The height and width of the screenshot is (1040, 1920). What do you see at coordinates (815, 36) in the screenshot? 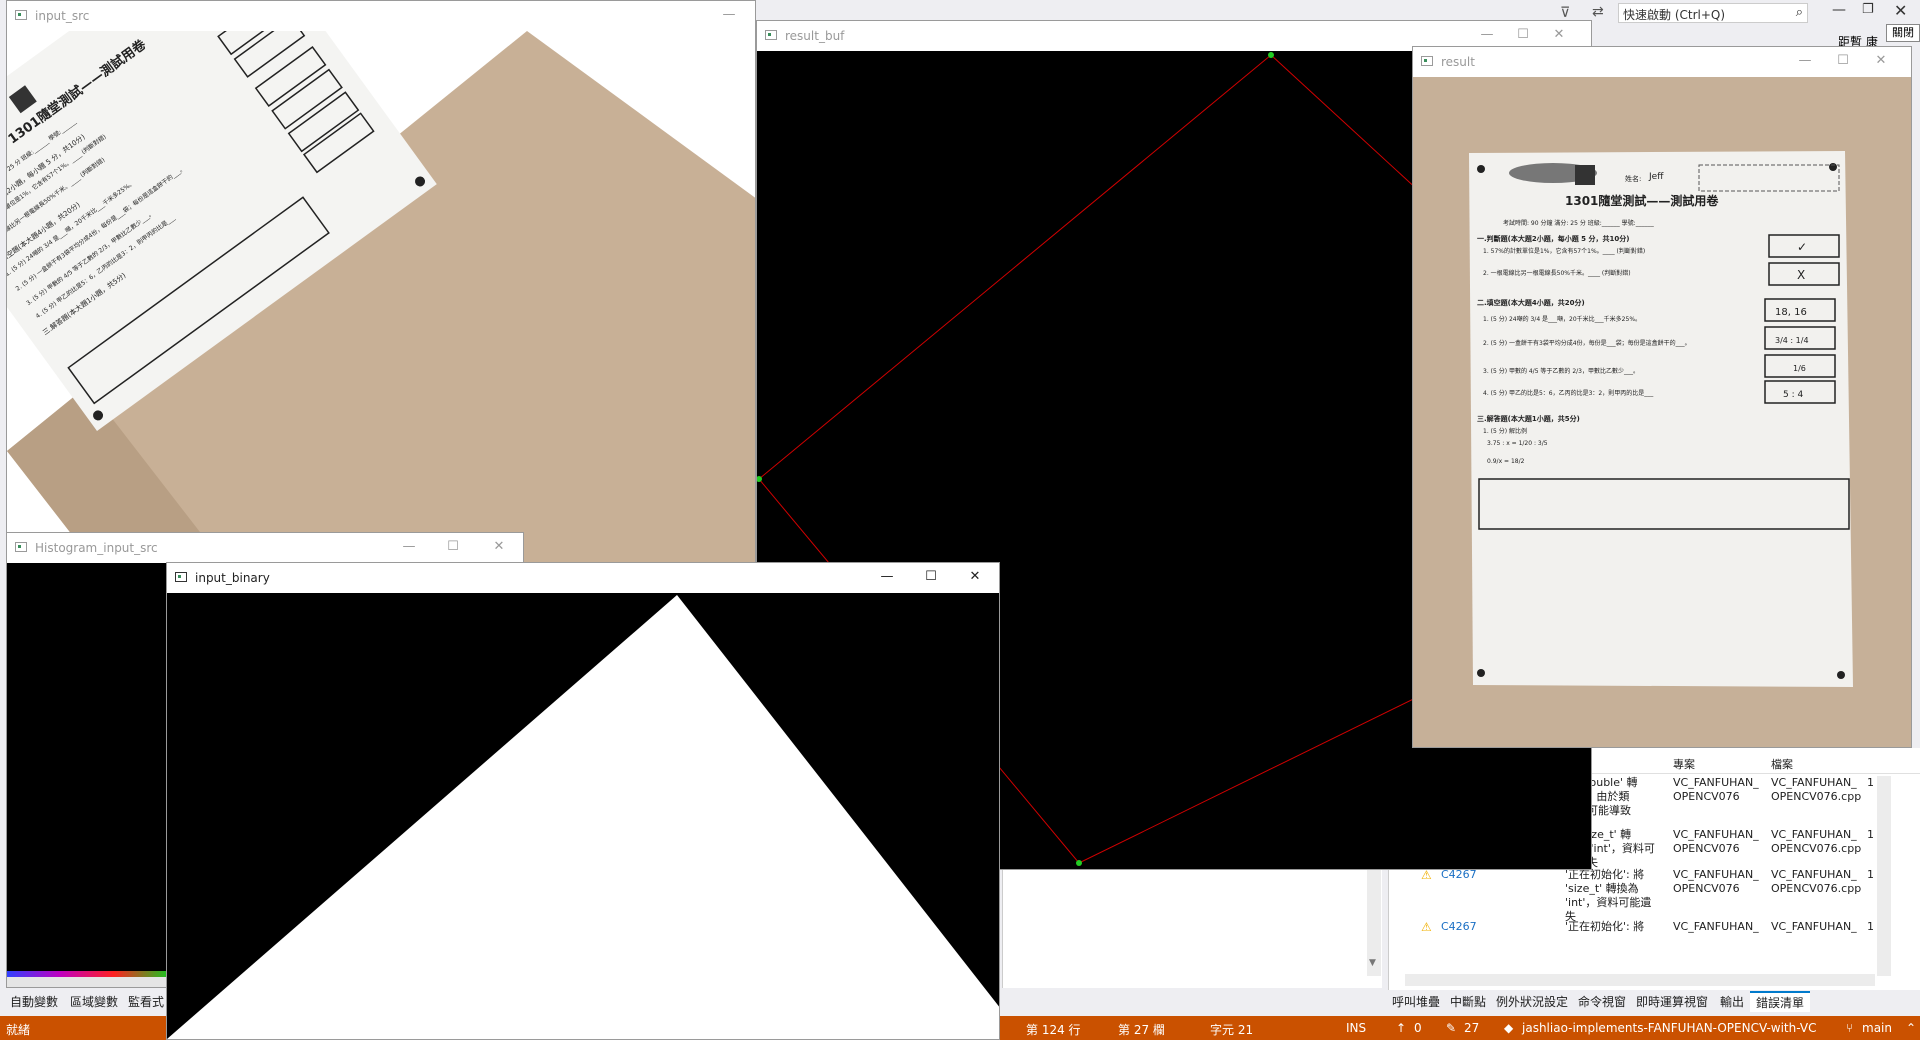
I see `window-title: result_buf` at bounding box center [815, 36].